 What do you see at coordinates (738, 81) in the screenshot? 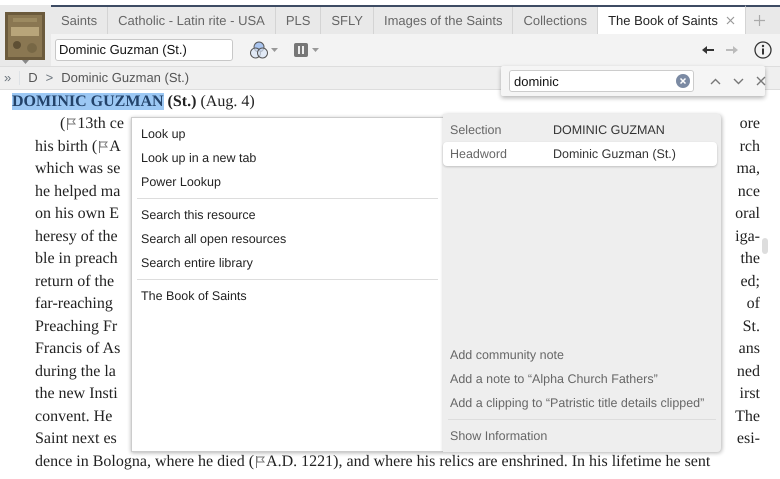
I see `down-chevron-icon` at bounding box center [738, 81].